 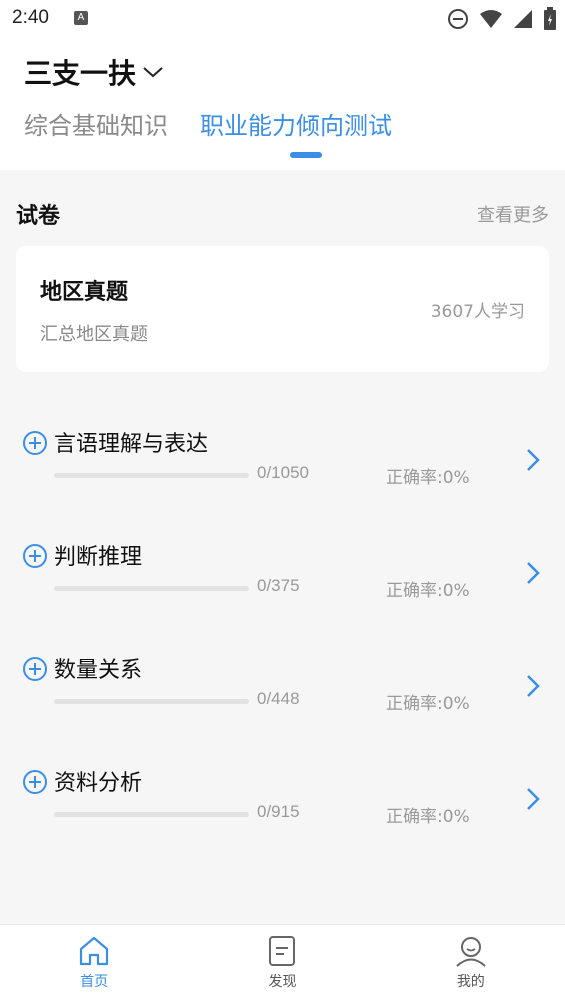 I want to click on category-row: 判断推理 0/375 正确率:0%, so click(x=282, y=581).